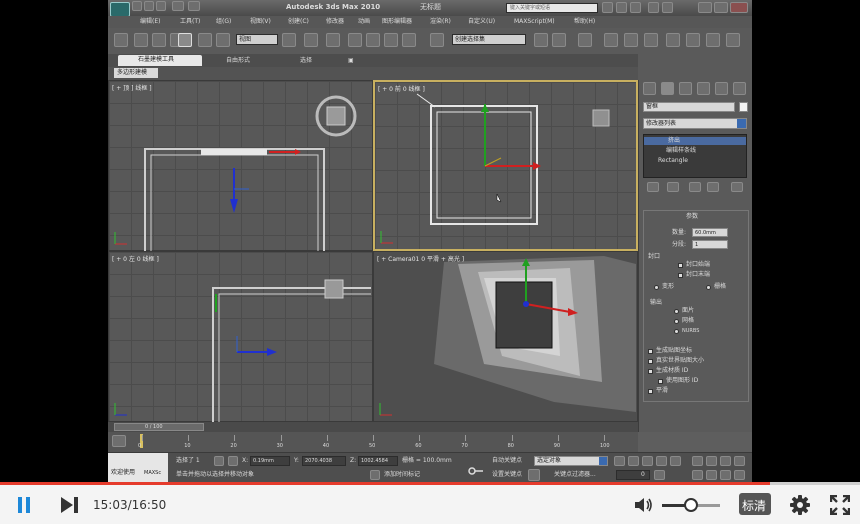 Image resolution: width=860 pixels, height=524 pixels. What do you see at coordinates (708, 287) in the screenshot?
I see `grid-radio` at bounding box center [708, 287].